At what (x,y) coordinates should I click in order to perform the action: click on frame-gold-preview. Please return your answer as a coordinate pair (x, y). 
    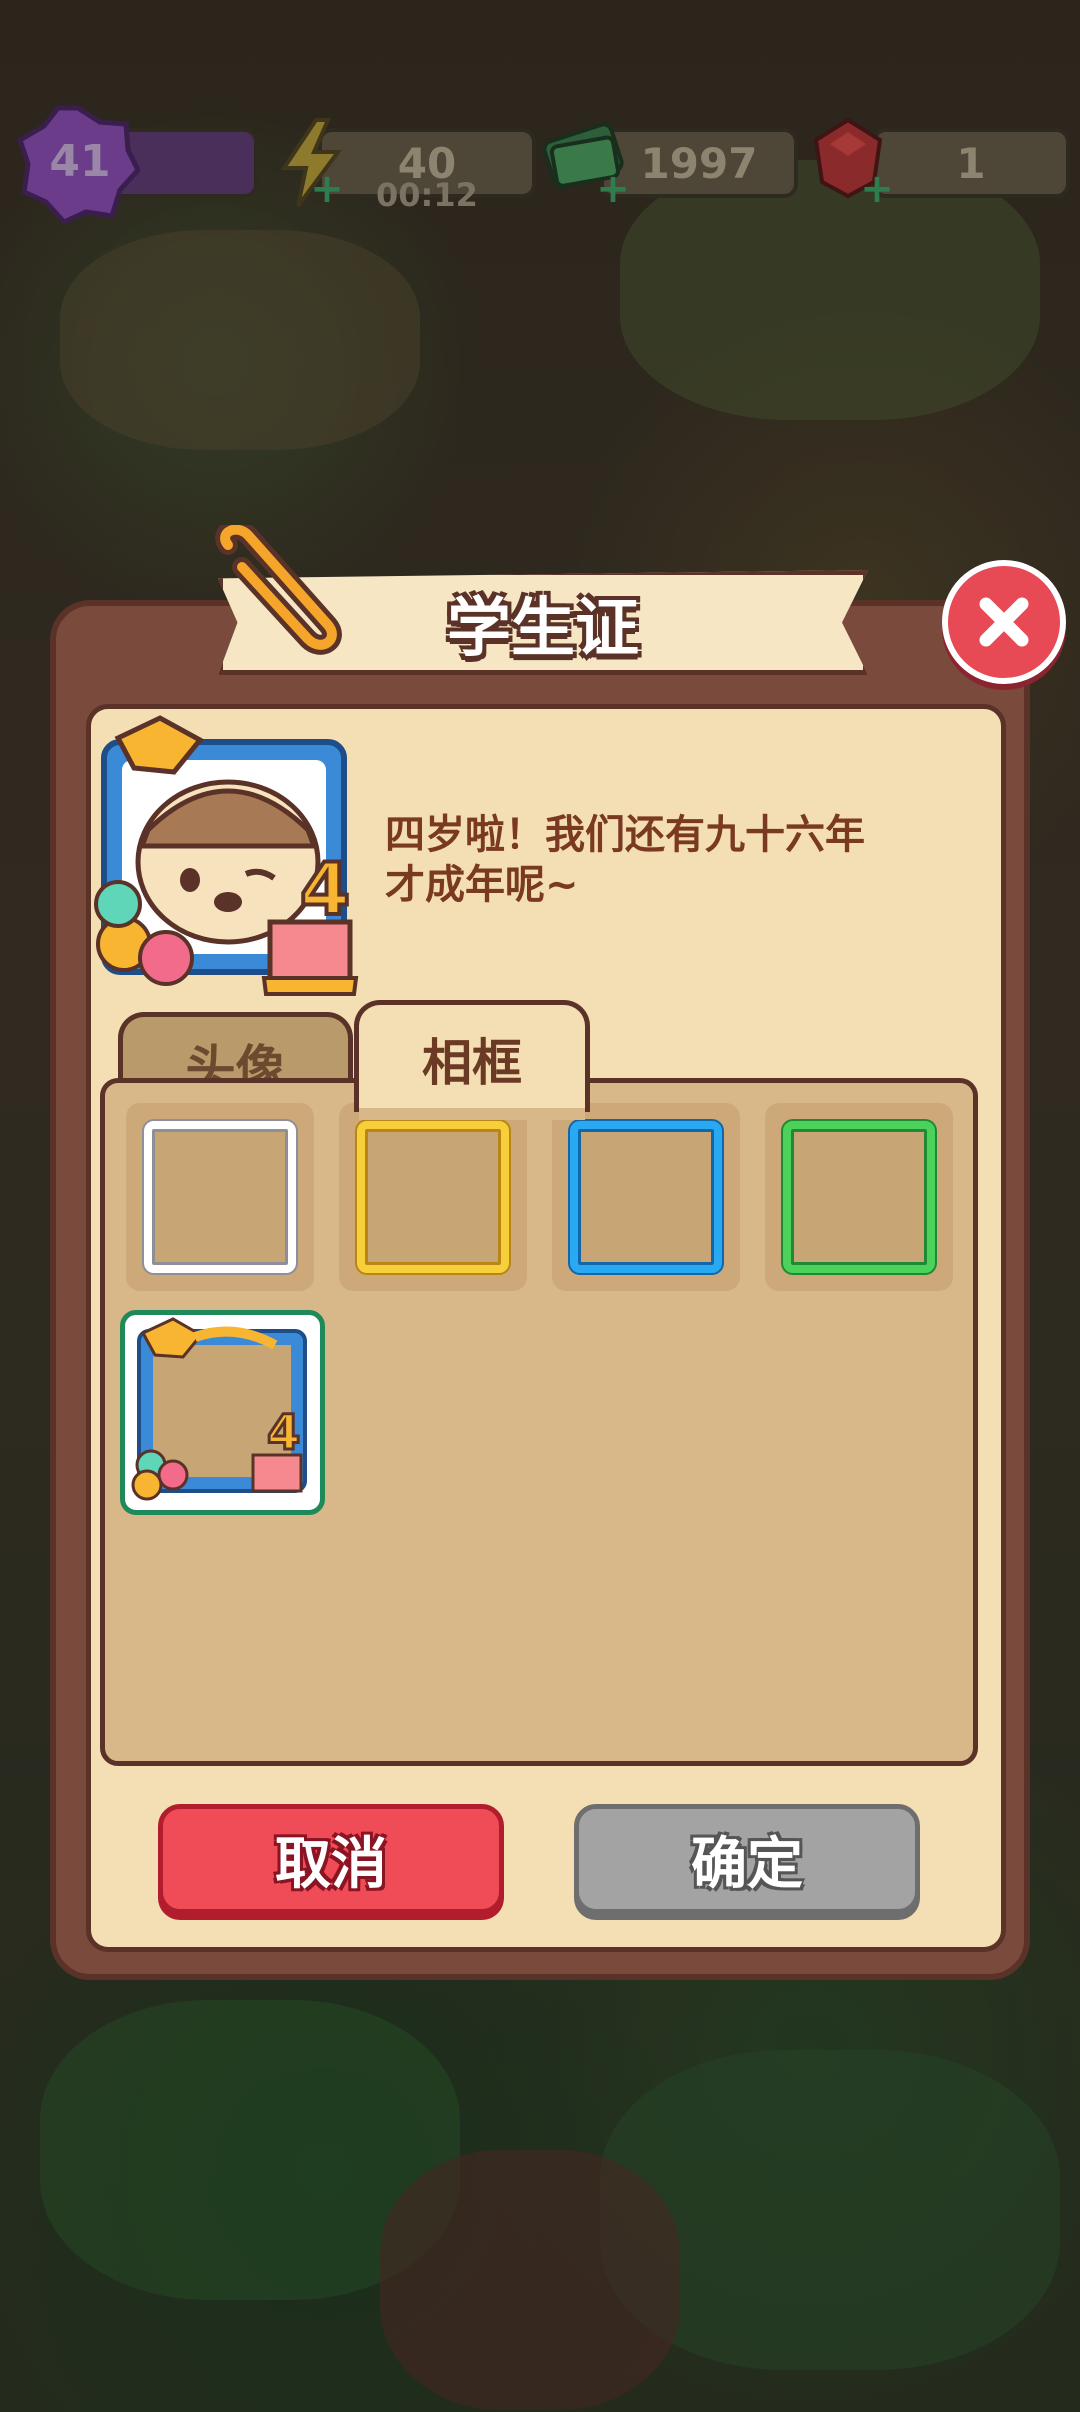
    Looking at the image, I should click on (433, 1197).